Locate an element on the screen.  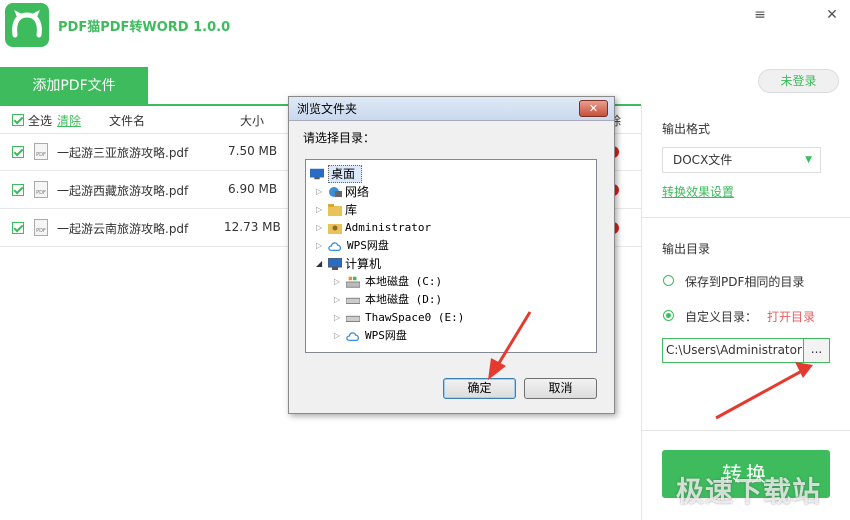
tree-label: 本地磁盘 (C:) is located at coordinates (404, 281).